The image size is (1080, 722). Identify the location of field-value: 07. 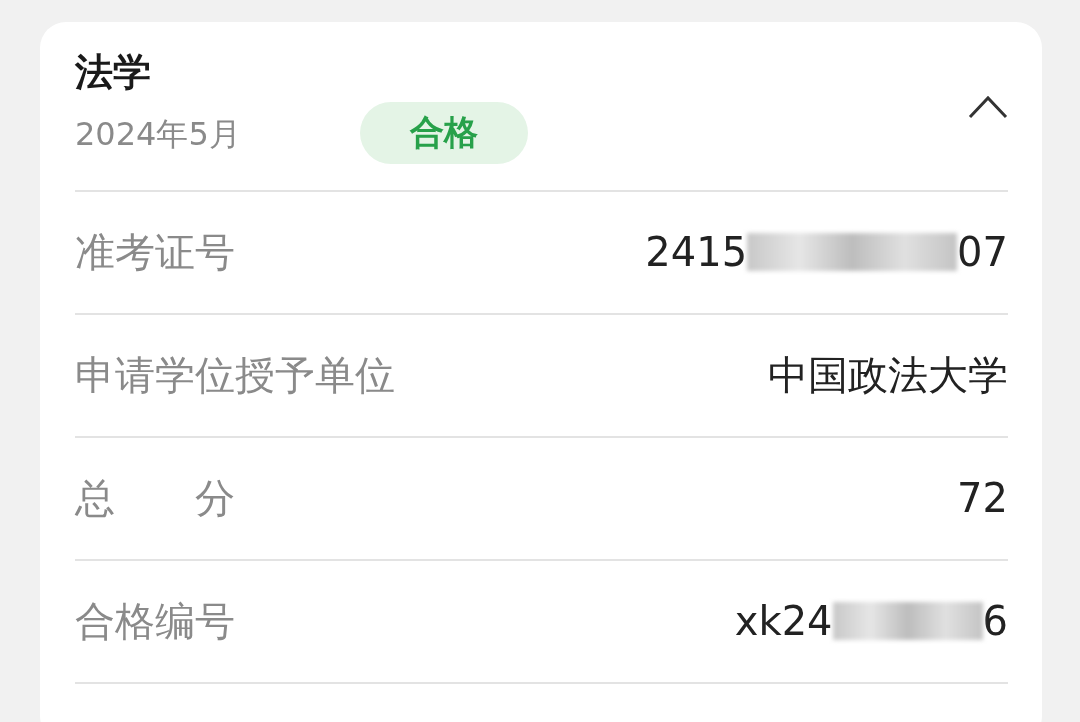
(982, 252).